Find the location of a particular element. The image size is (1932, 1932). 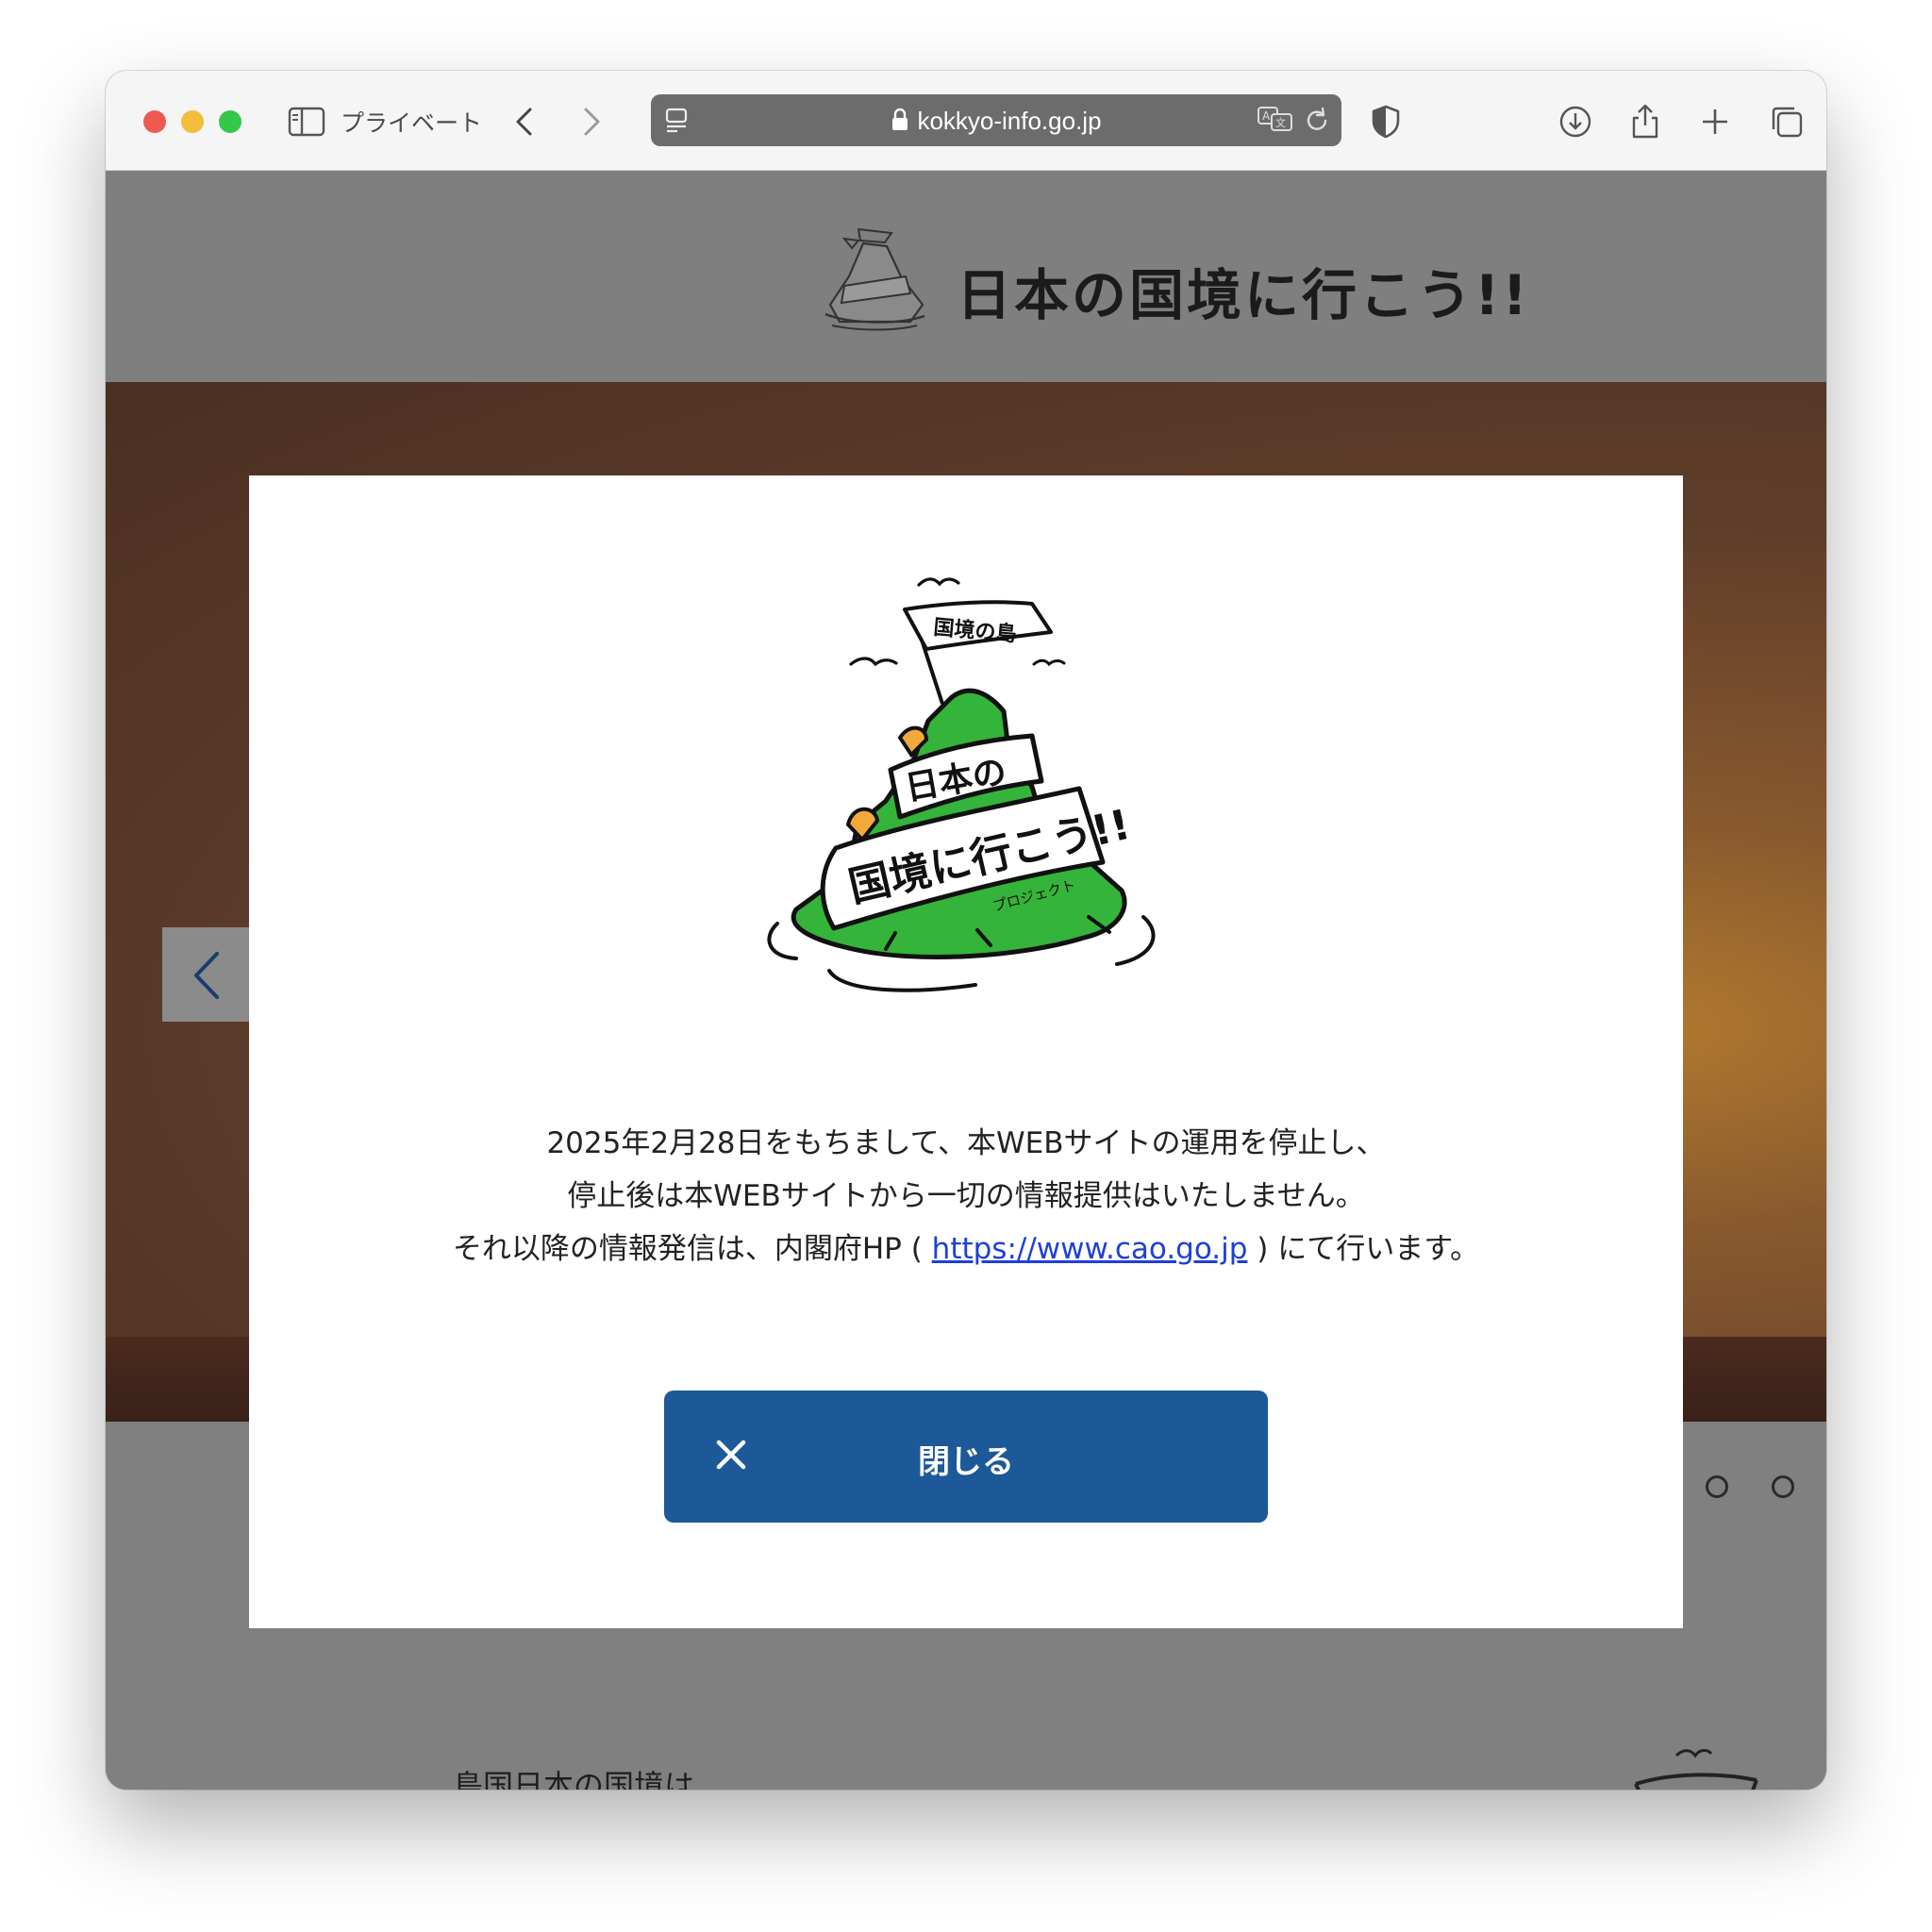

site-header: 日本の国境に行こう!! is located at coordinates (966, 276).